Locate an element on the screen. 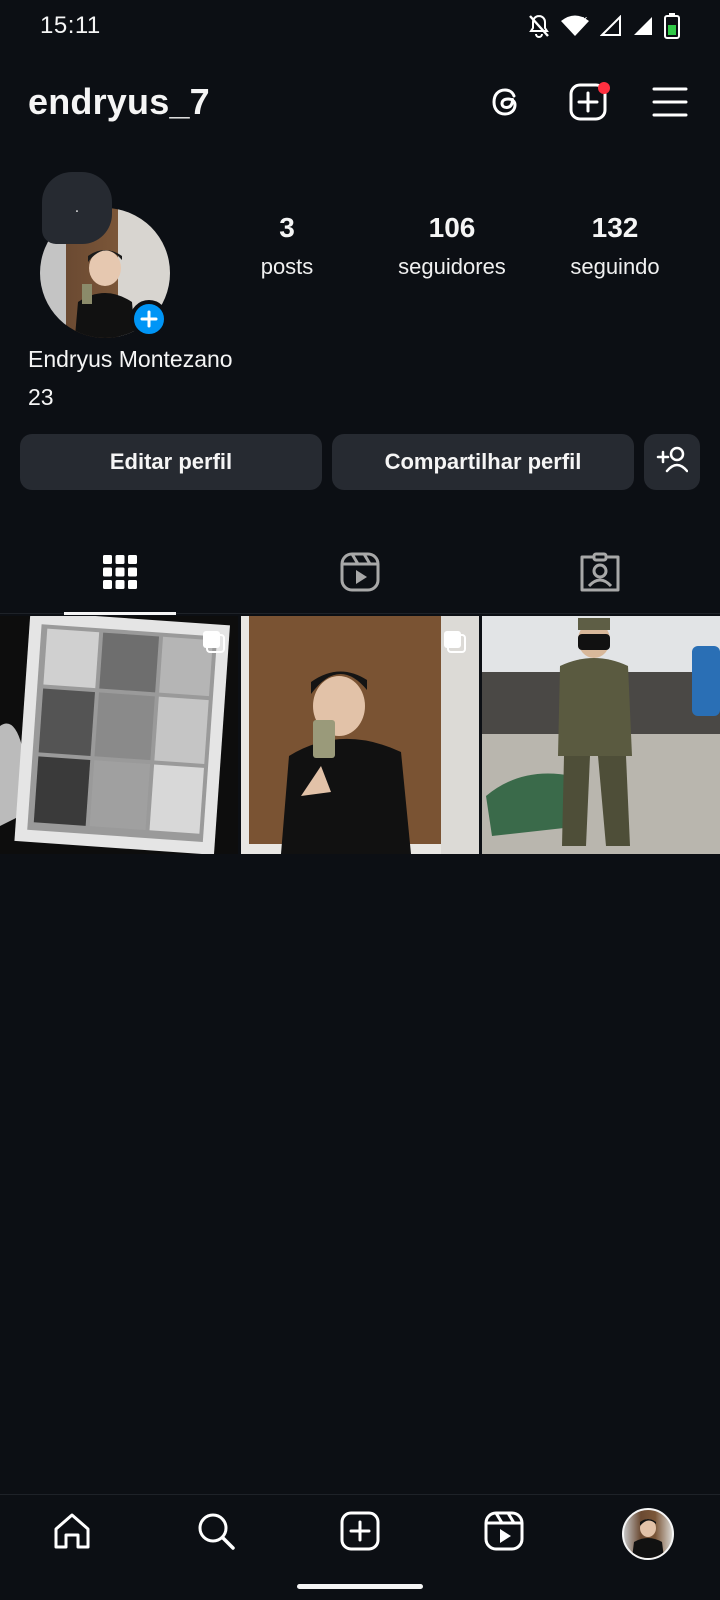  person-silhouette is located at coordinates (648, 1538).